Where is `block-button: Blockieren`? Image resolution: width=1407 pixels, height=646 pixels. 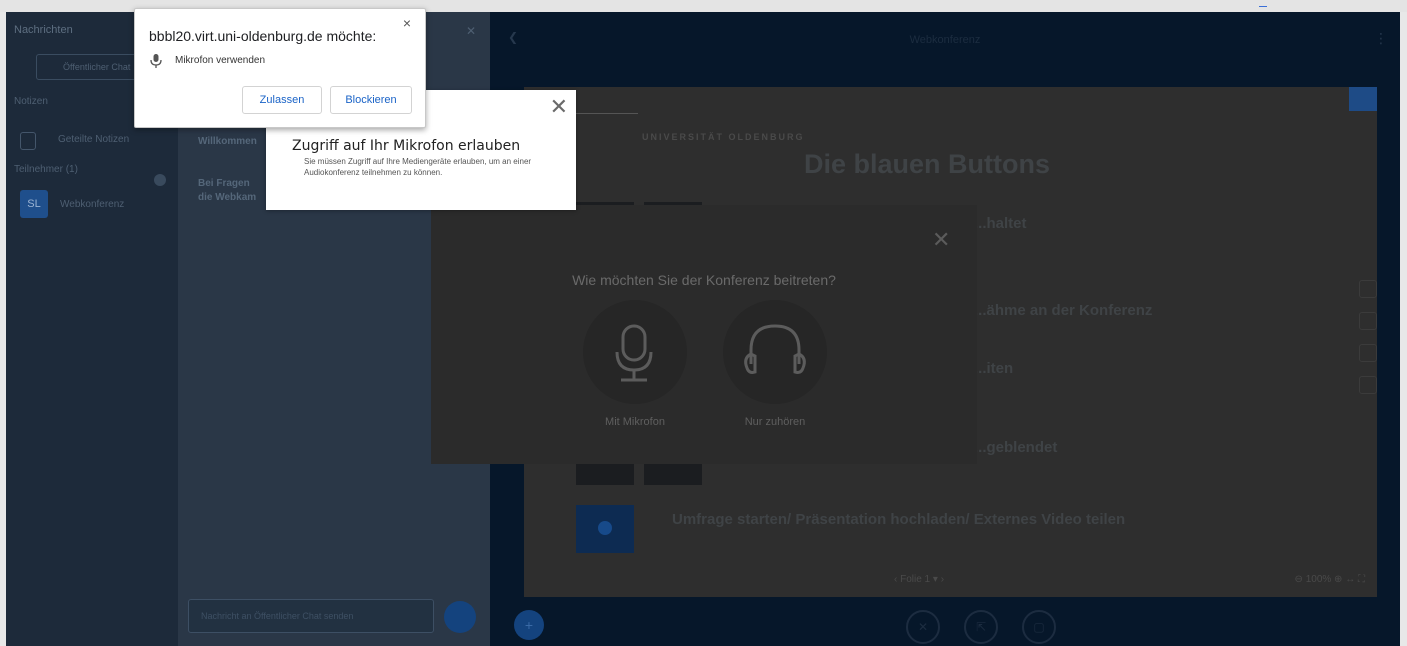 block-button: Blockieren is located at coordinates (371, 100).